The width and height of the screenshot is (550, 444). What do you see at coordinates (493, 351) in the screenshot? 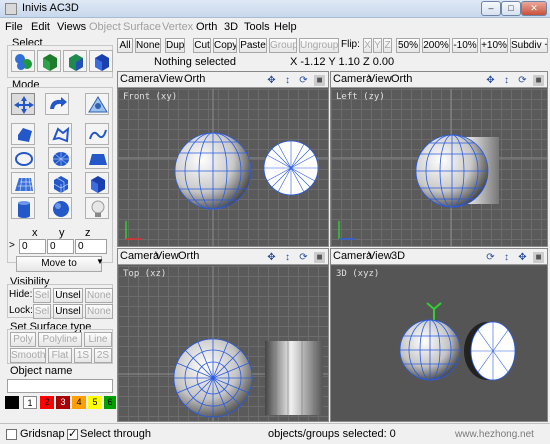
I see `3d-disk` at bounding box center [493, 351].